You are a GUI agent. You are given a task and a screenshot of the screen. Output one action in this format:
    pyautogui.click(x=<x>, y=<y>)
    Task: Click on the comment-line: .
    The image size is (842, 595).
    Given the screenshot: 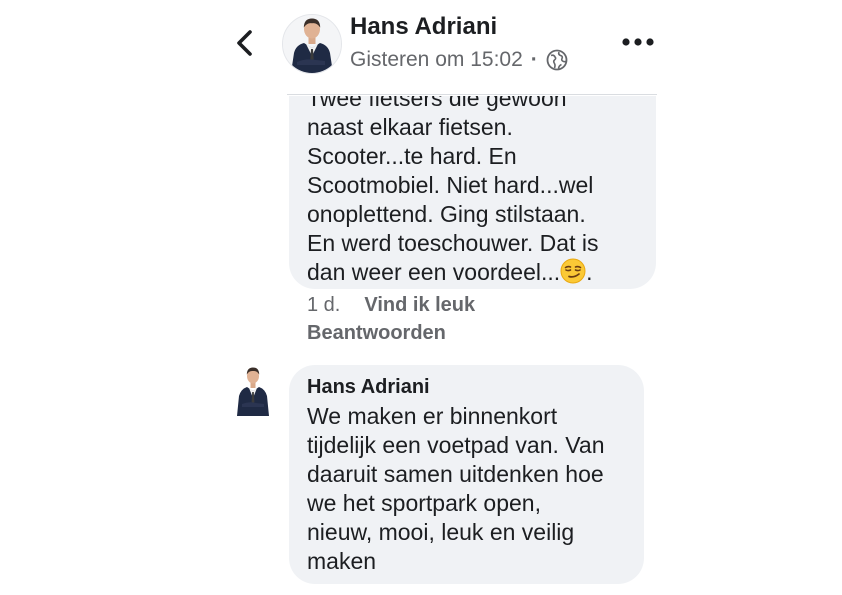 What is the action you would take?
    pyautogui.click(x=589, y=272)
    